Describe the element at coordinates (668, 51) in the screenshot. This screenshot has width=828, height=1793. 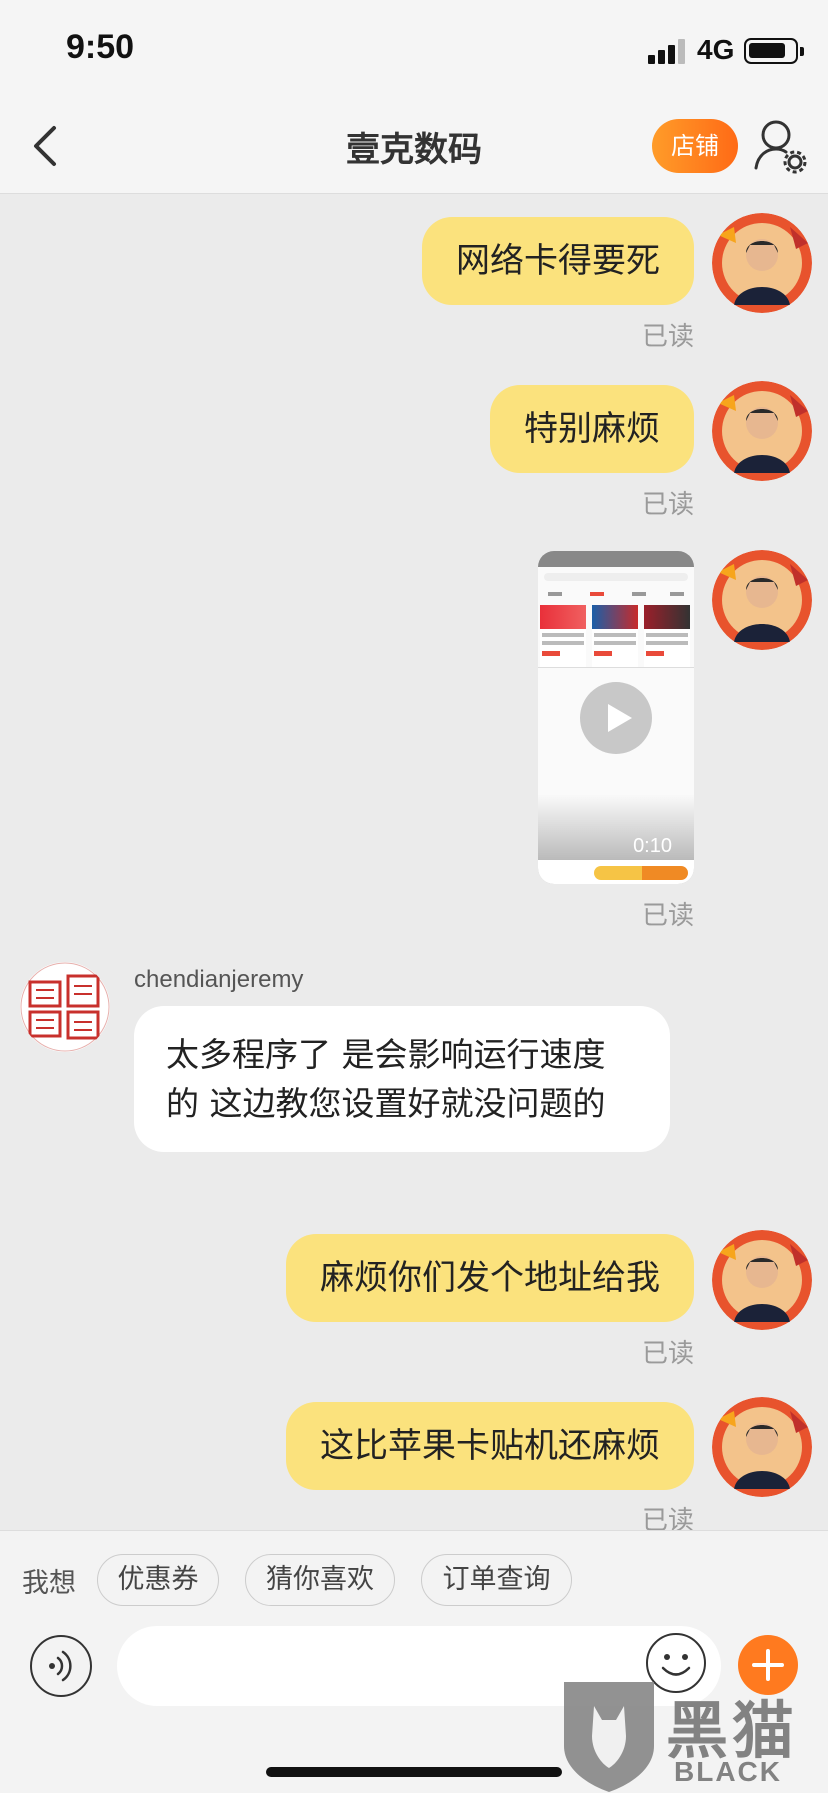
I see `signal-icon` at that location.